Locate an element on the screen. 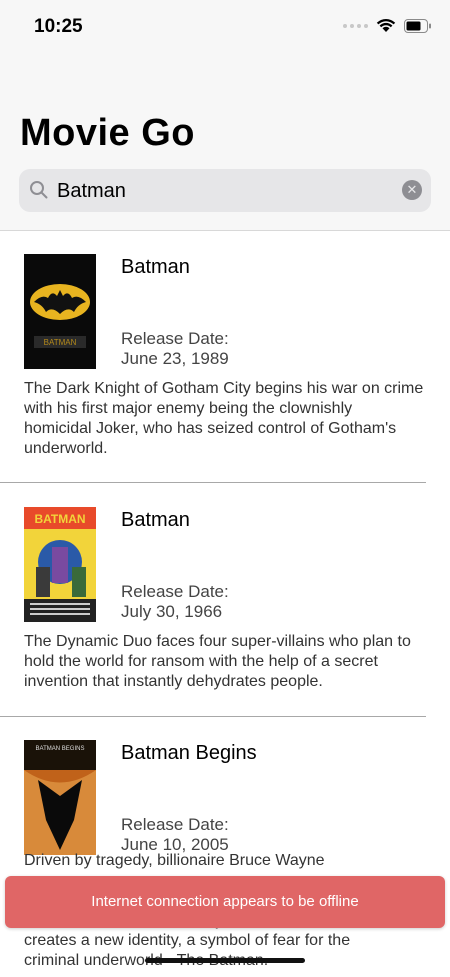 The height and width of the screenshot is (977, 450). search-bar: ✕ is located at coordinates (225, 191).